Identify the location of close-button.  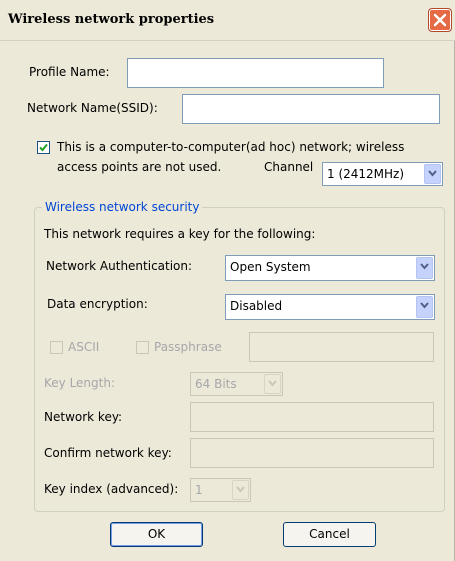
(440, 20).